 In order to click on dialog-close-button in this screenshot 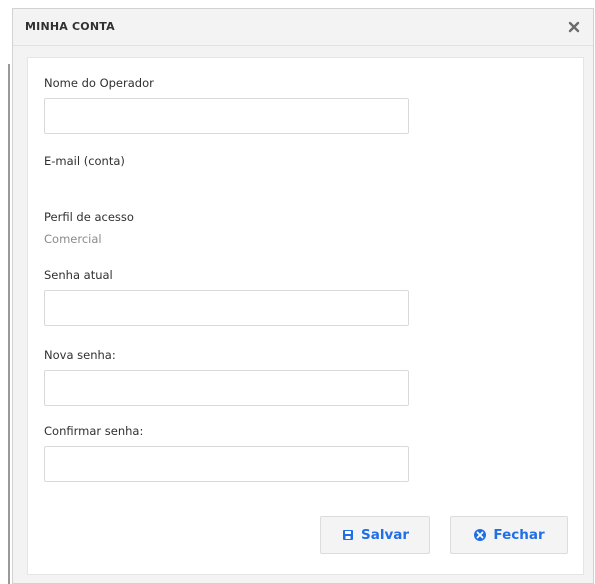, I will do `click(574, 27)`.